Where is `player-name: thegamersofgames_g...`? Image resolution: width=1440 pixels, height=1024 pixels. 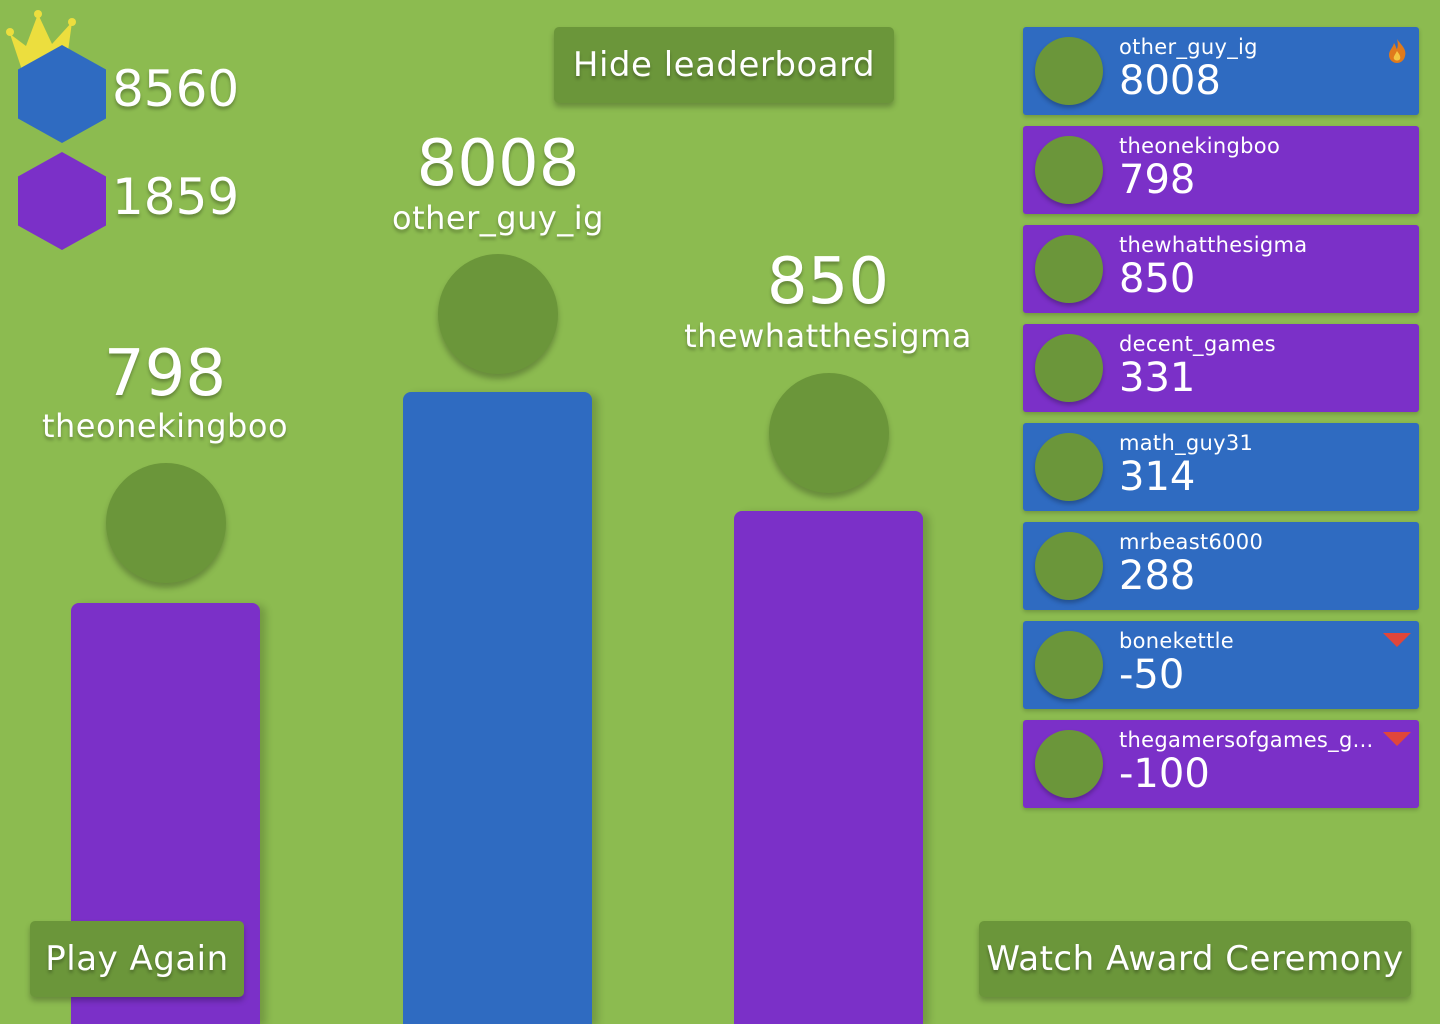
player-name: thegamersofgames_g... is located at coordinates (1246, 740).